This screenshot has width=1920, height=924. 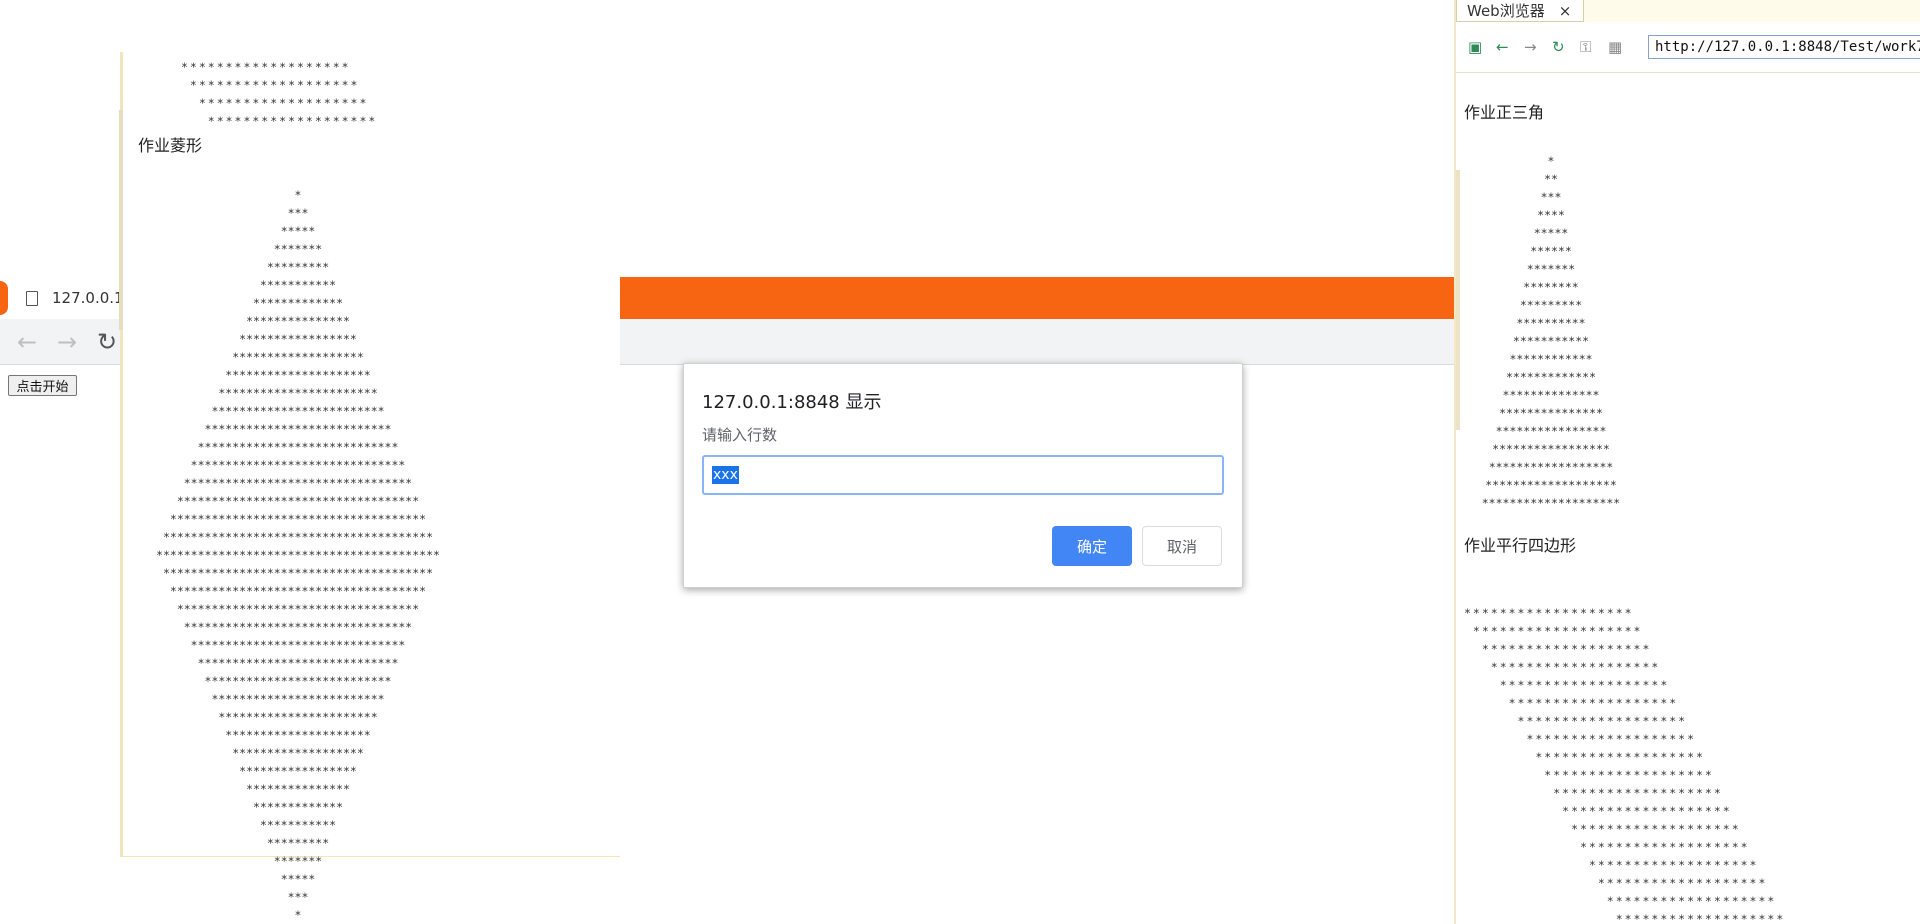 What do you see at coordinates (1551, 179) in the screenshot?
I see `triangle-star-row: **` at bounding box center [1551, 179].